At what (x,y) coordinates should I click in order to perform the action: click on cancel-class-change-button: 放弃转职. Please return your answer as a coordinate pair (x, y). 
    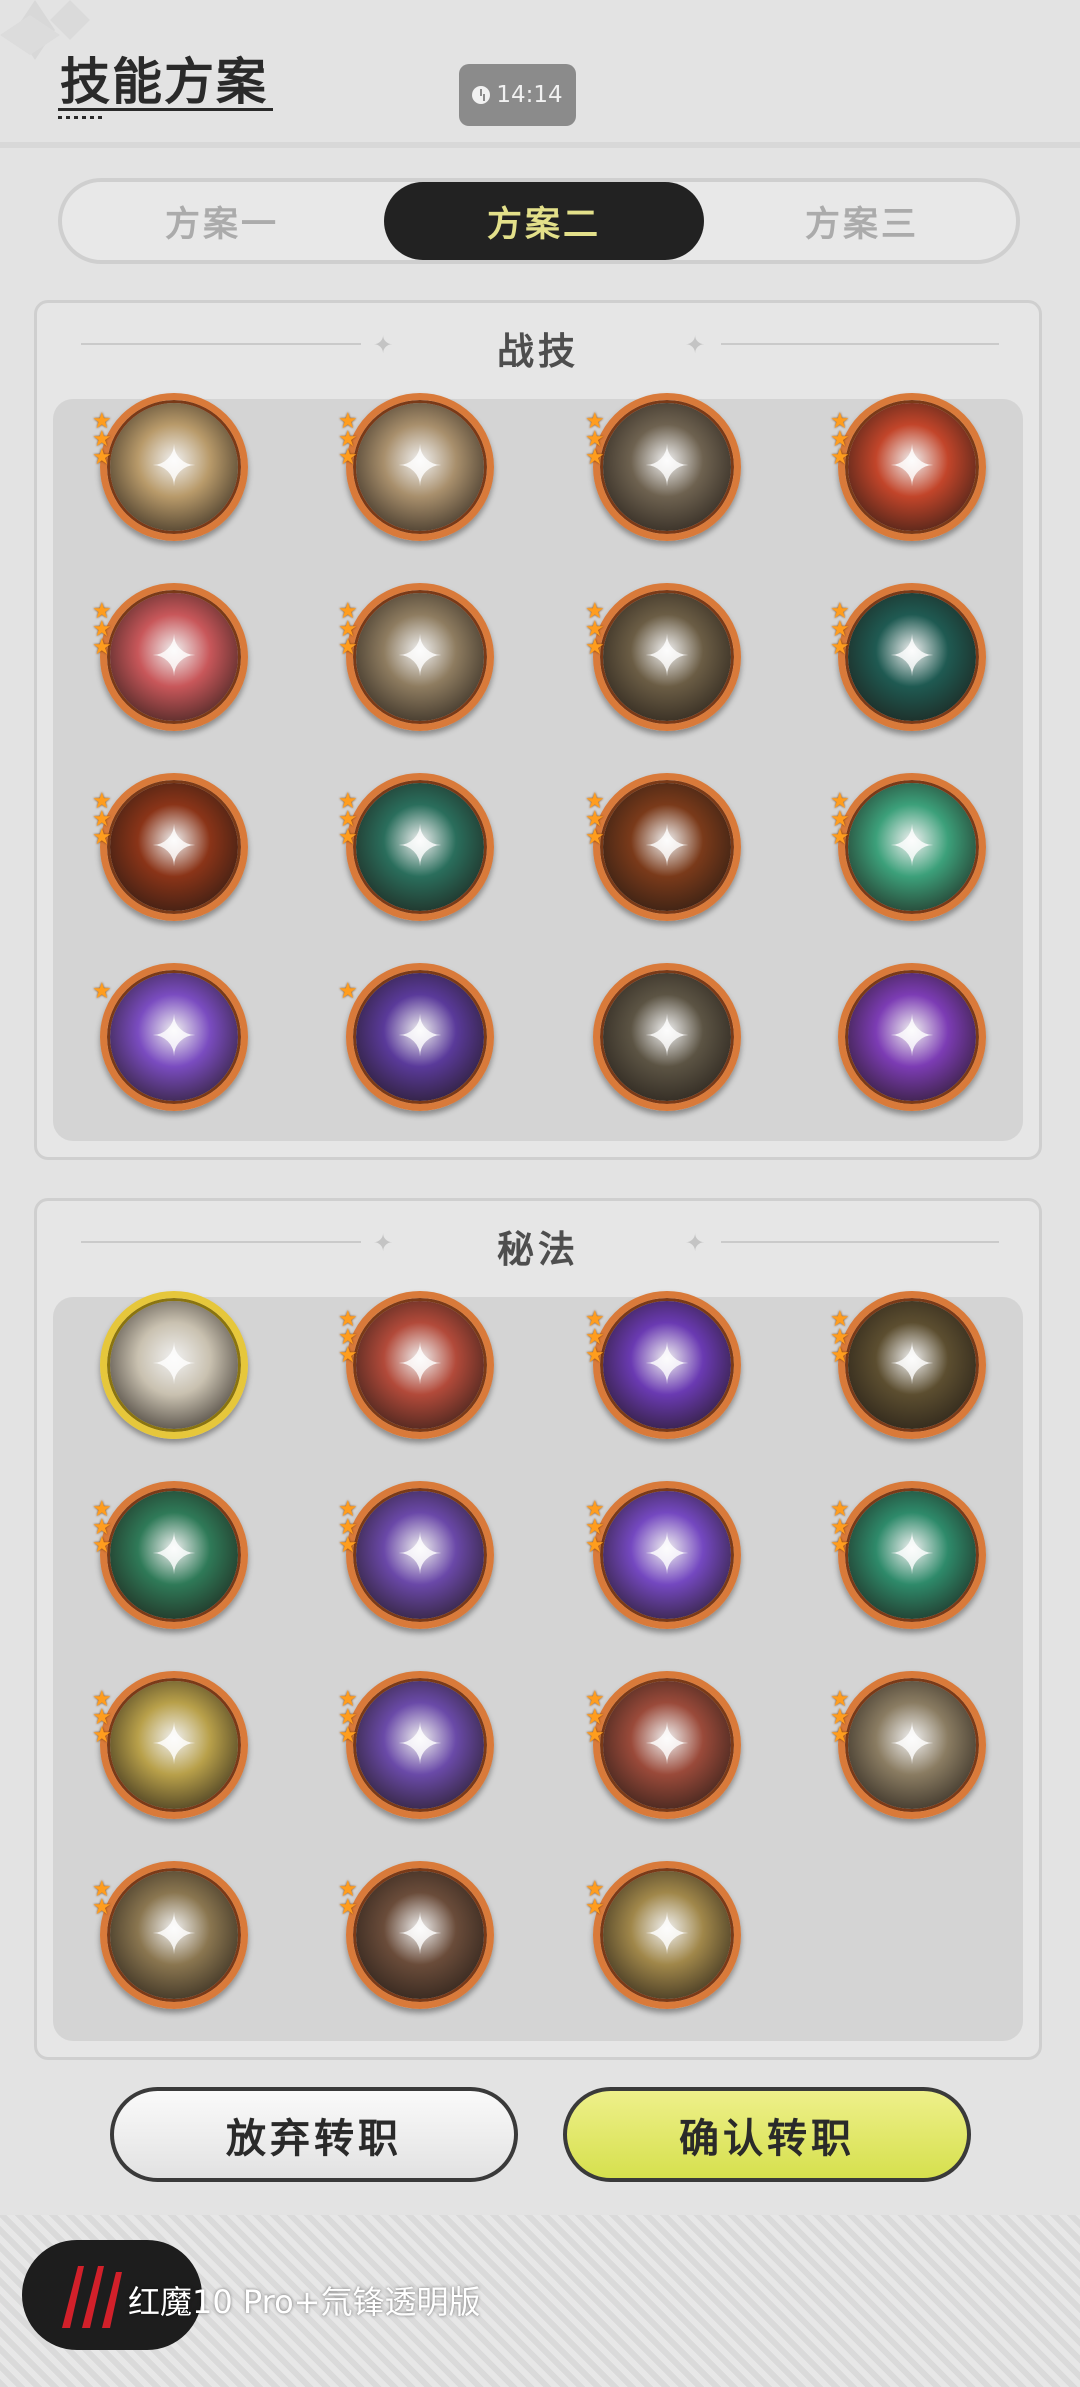
    Looking at the image, I should click on (314, 2134).